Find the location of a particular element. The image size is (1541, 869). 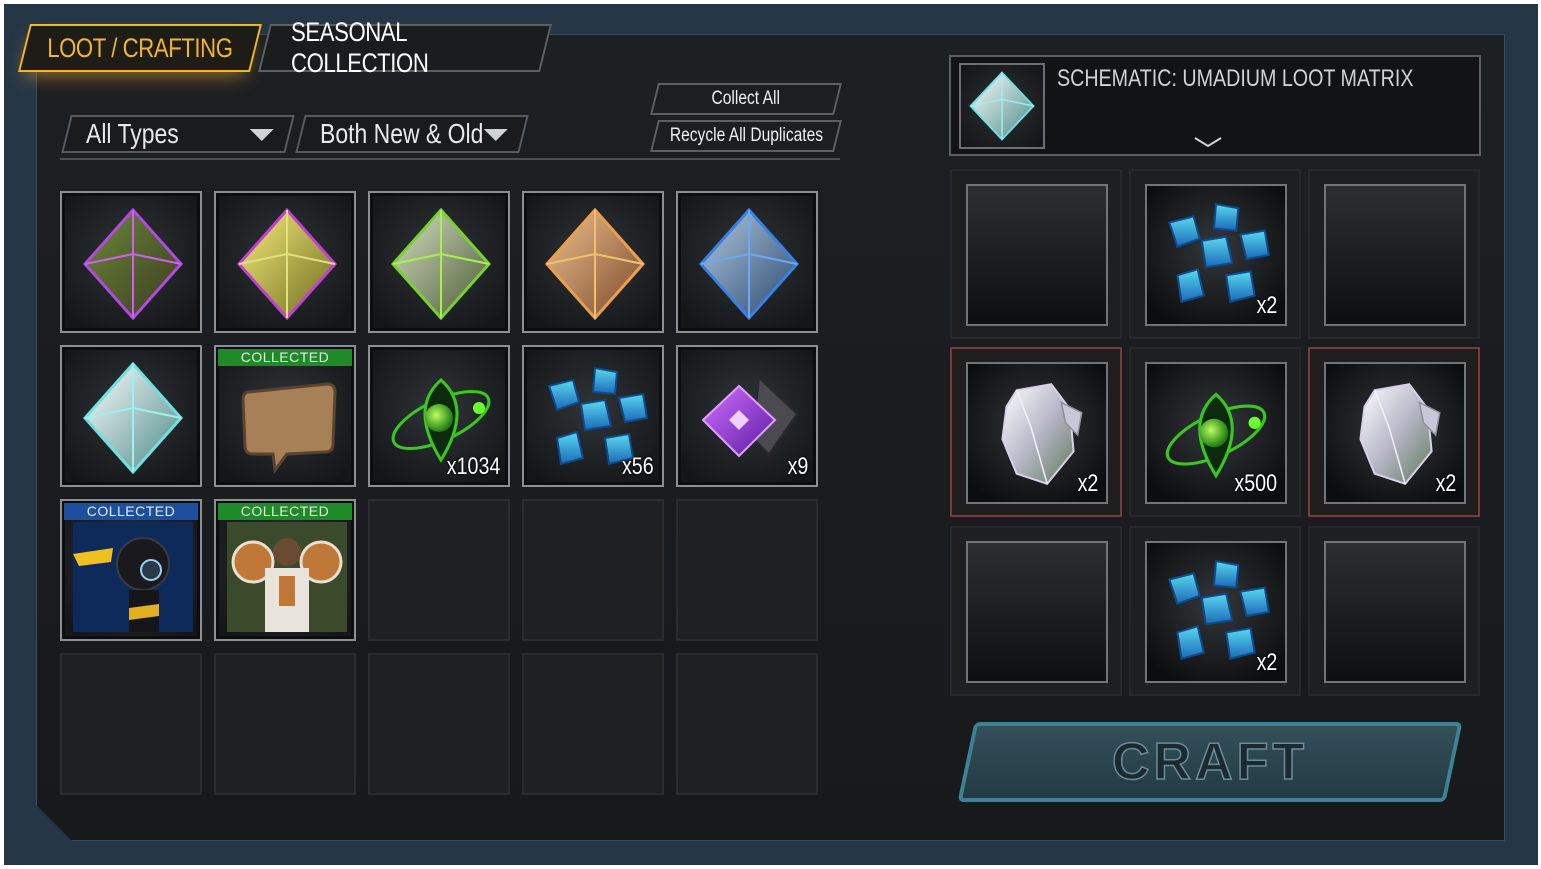

tab-loot-crafting-label: LOOT / CRAFTING is located at coordinates (140, 47).